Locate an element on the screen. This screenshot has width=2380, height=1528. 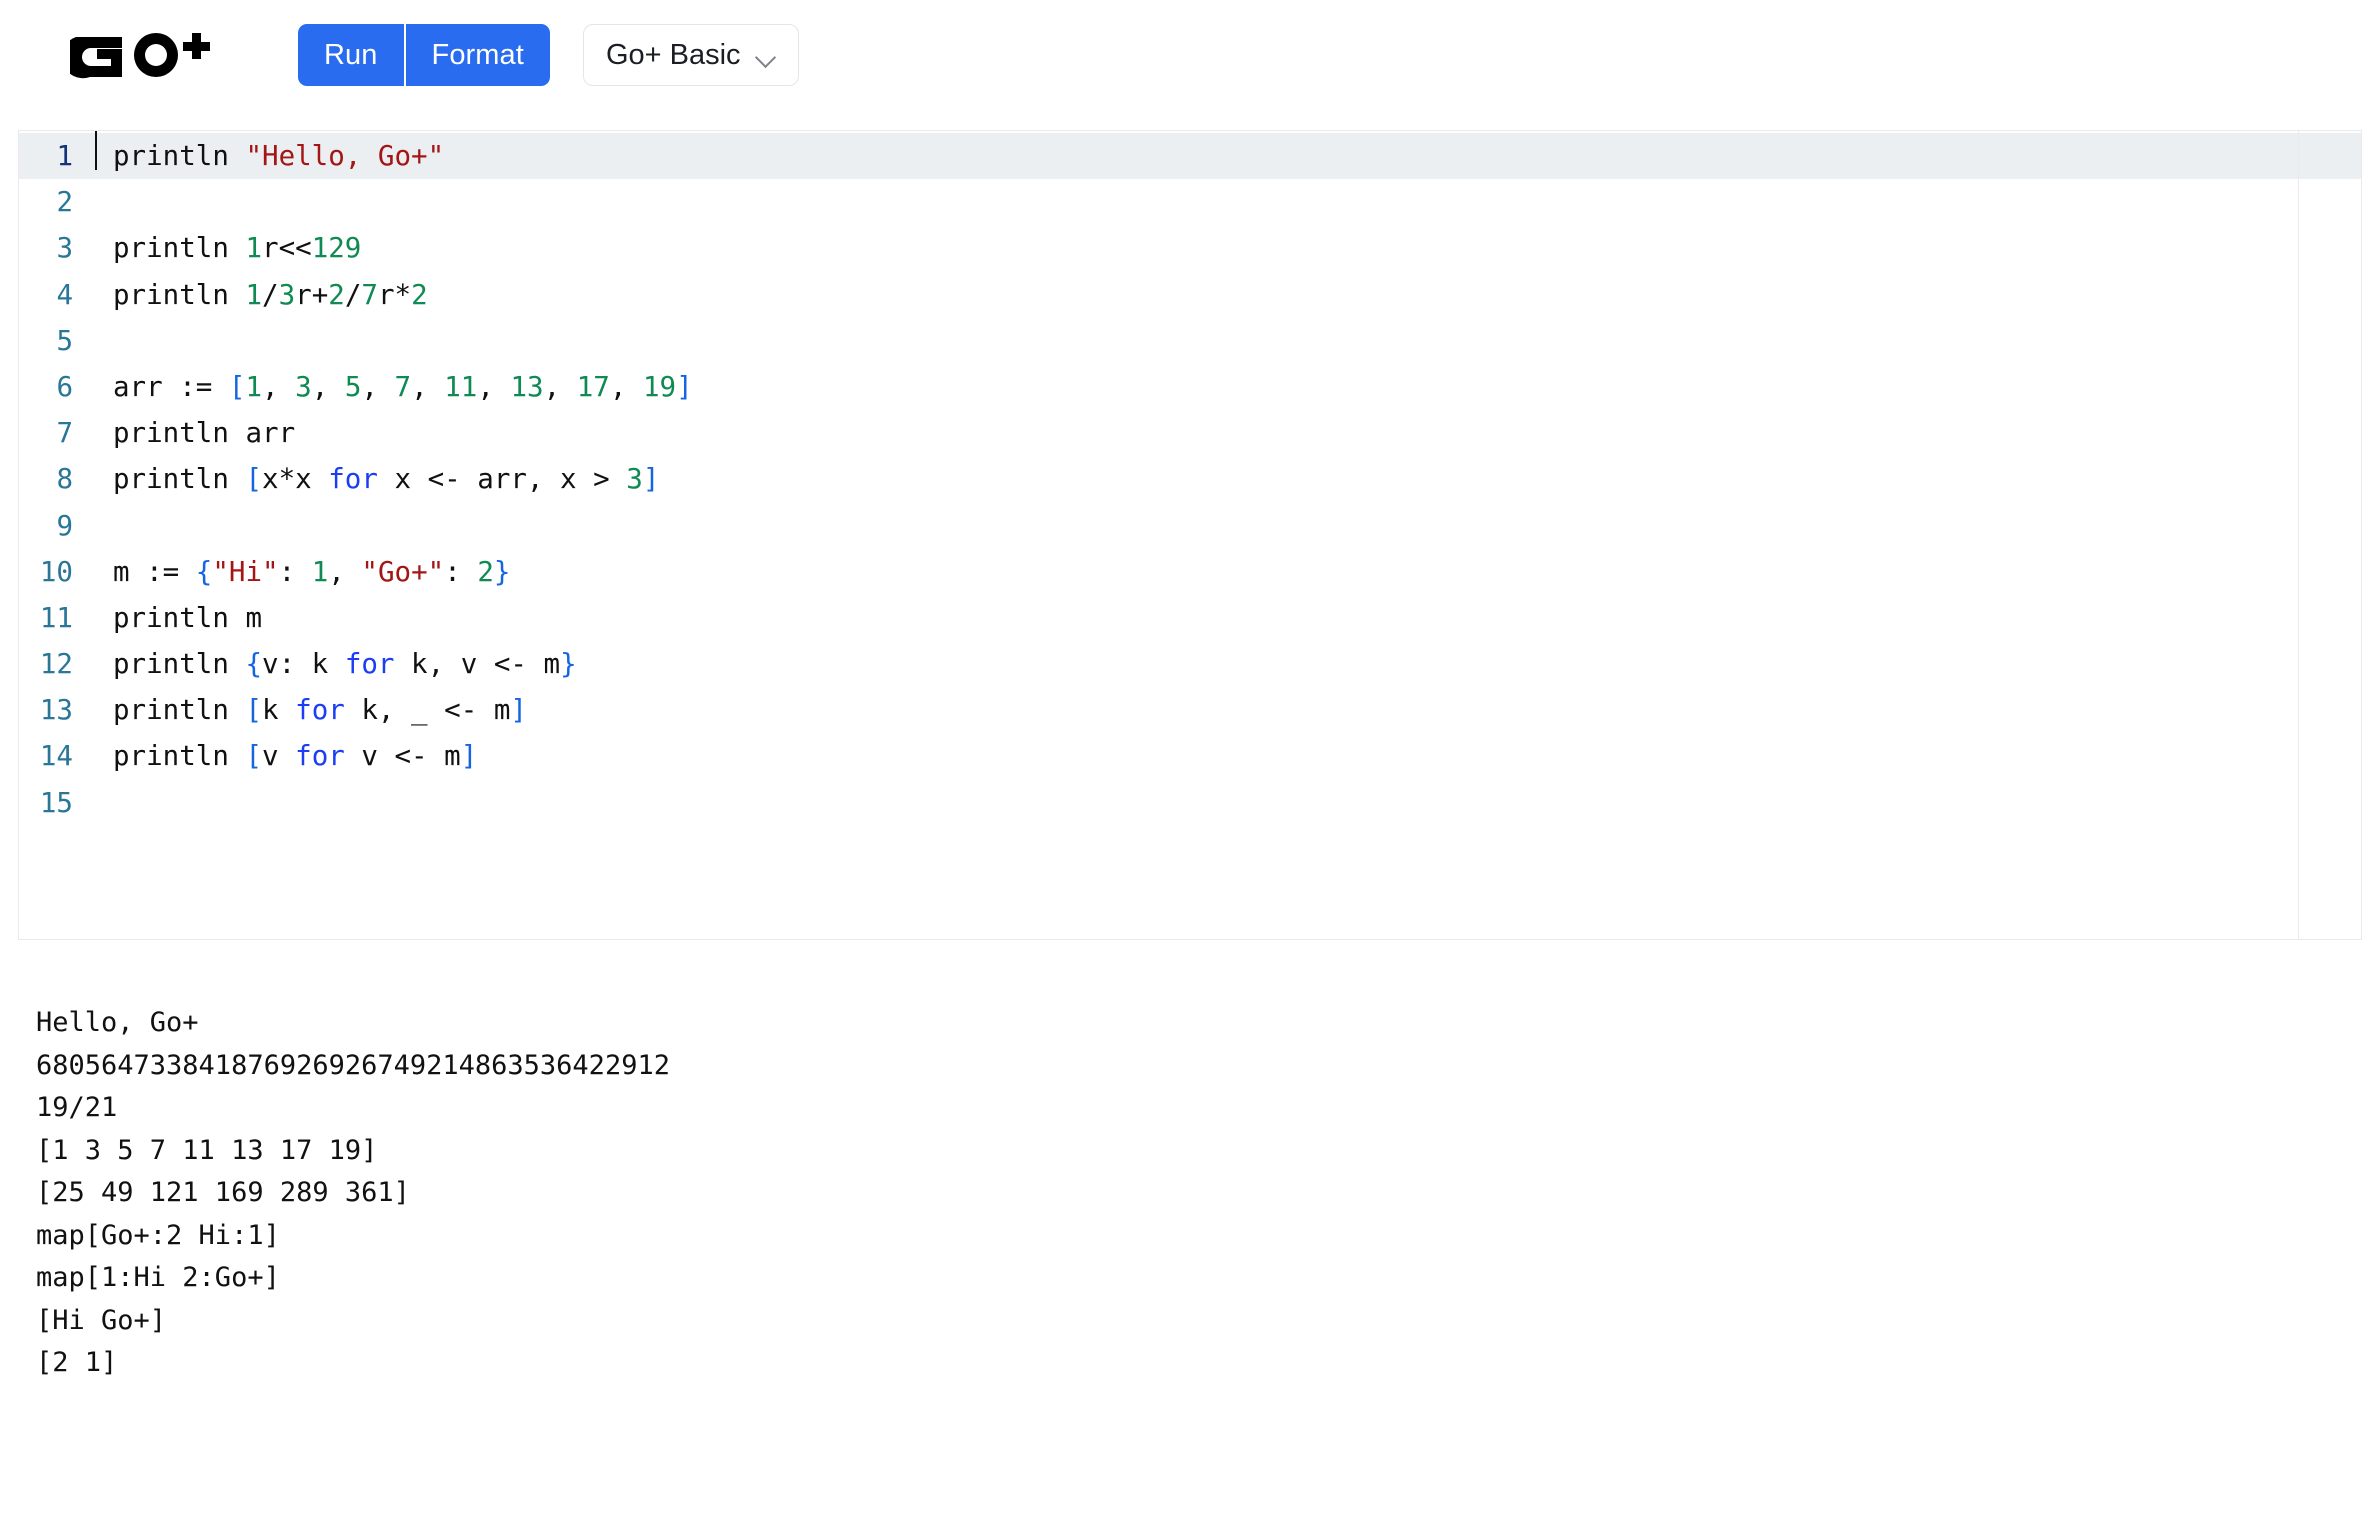
line-number: 13 is located at coordinates (56, 710).